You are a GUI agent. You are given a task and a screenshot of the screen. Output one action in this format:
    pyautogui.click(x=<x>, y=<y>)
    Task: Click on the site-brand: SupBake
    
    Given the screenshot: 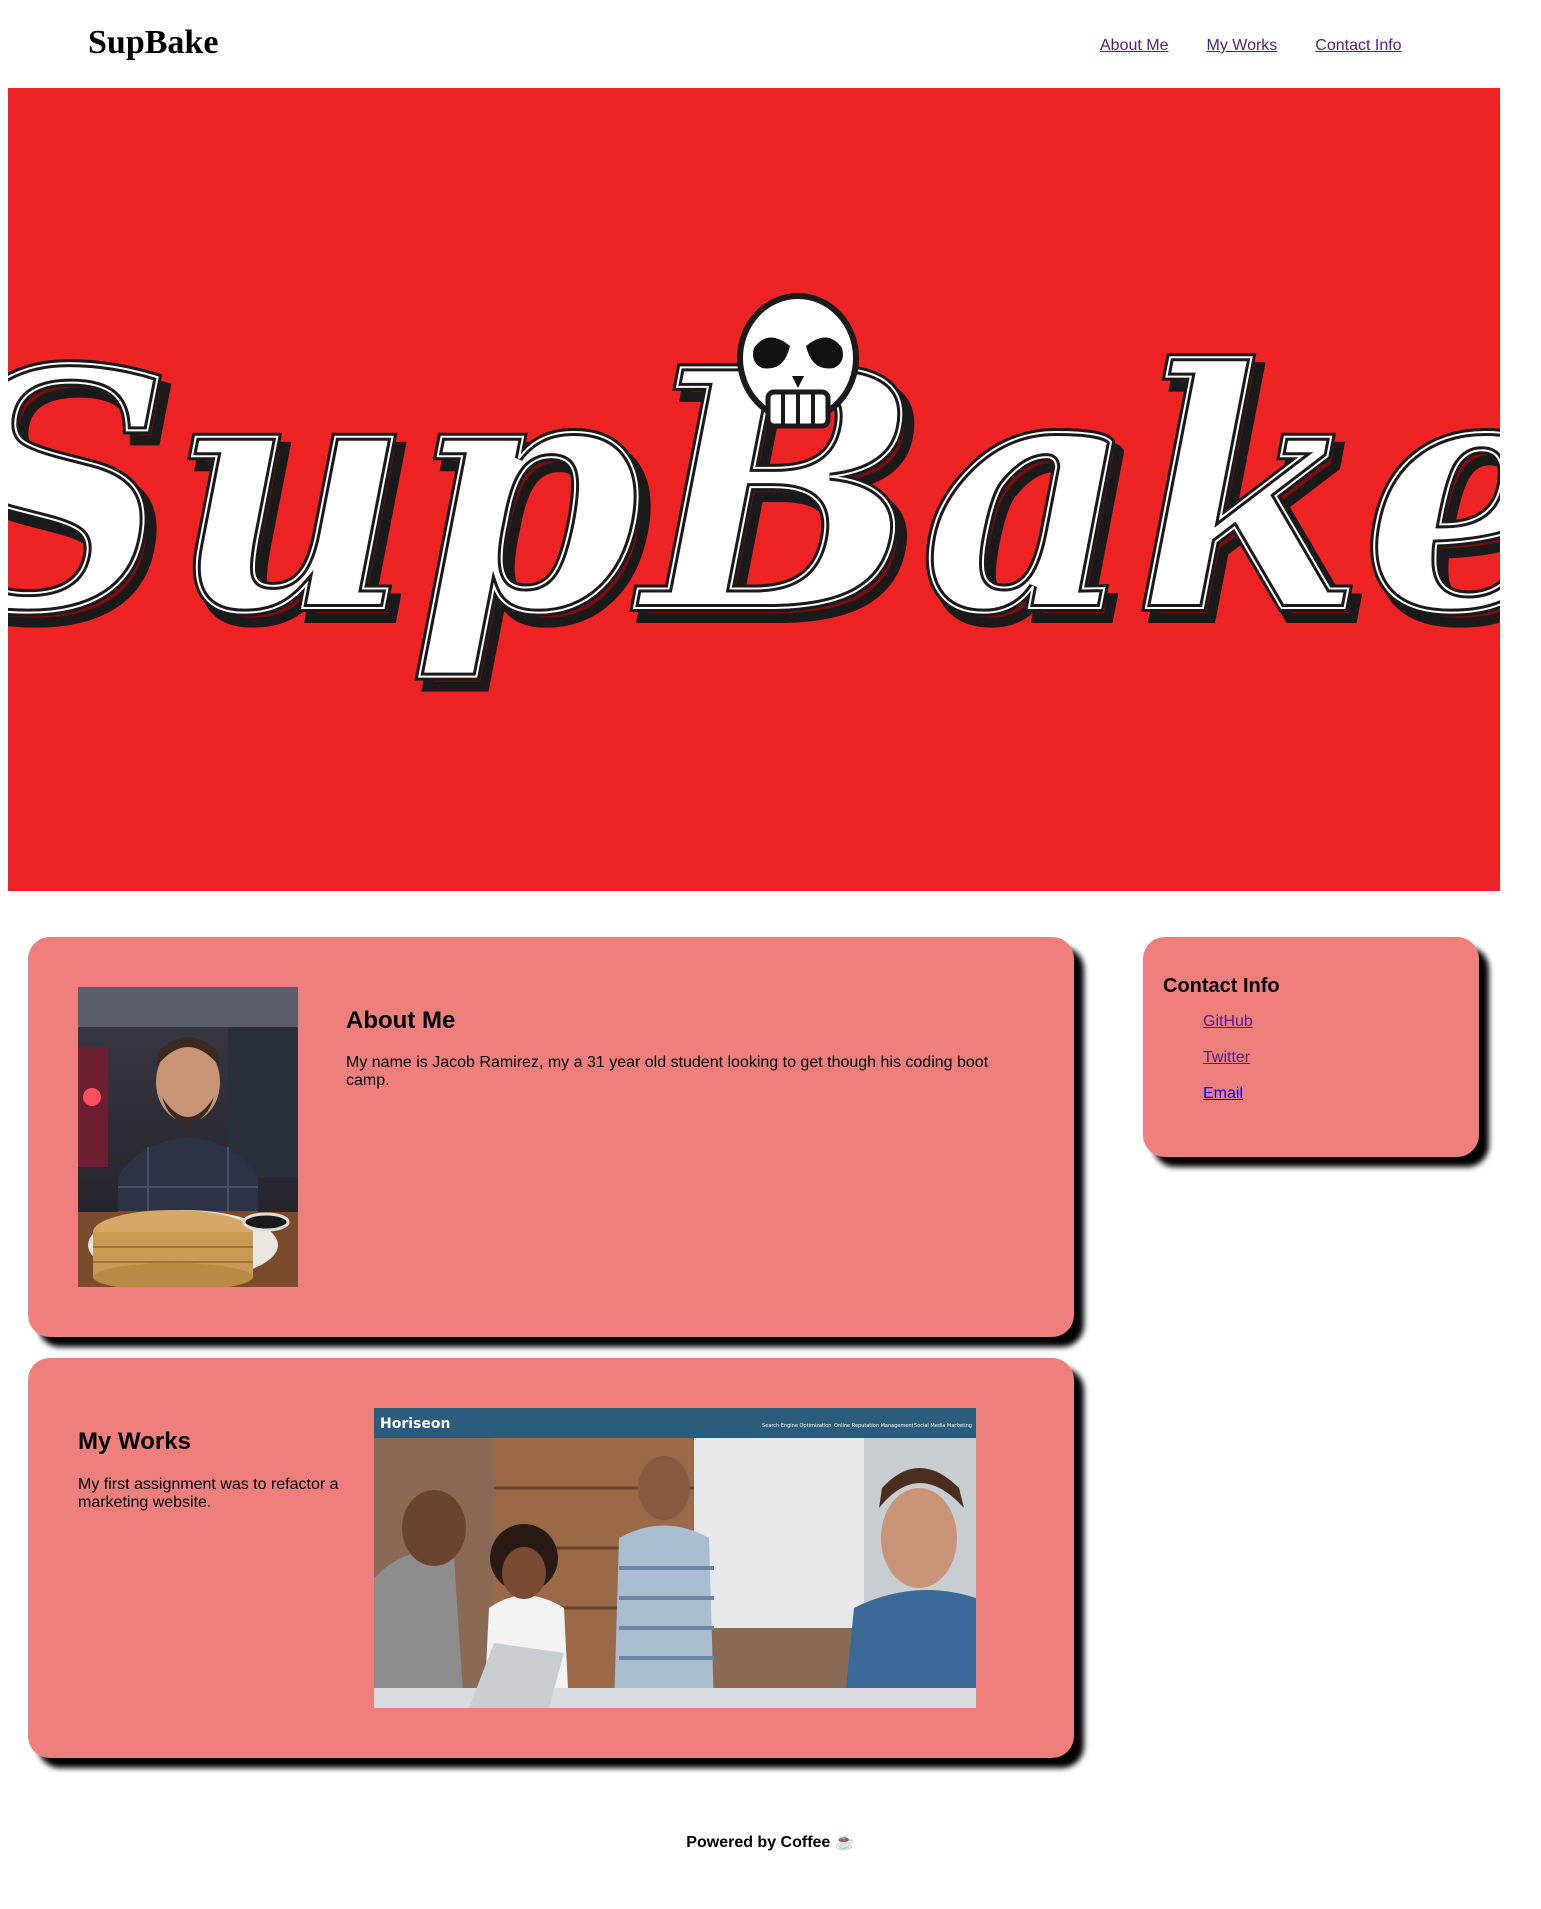 What is the action you would take?
    pyautogui.click(x=153, y=43)
    